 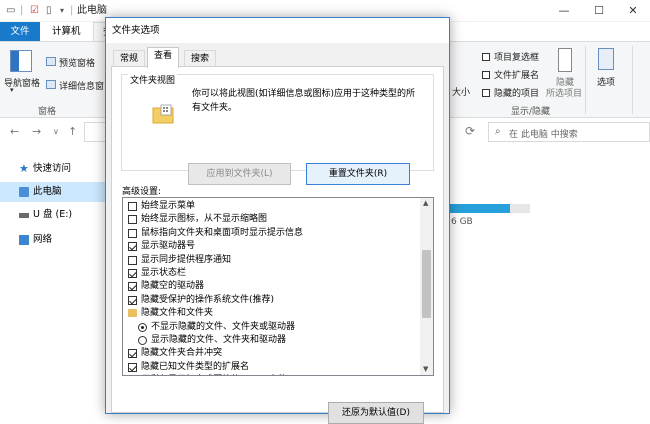 I want to click on usb-drive-icon, so click(x=24, y=215).